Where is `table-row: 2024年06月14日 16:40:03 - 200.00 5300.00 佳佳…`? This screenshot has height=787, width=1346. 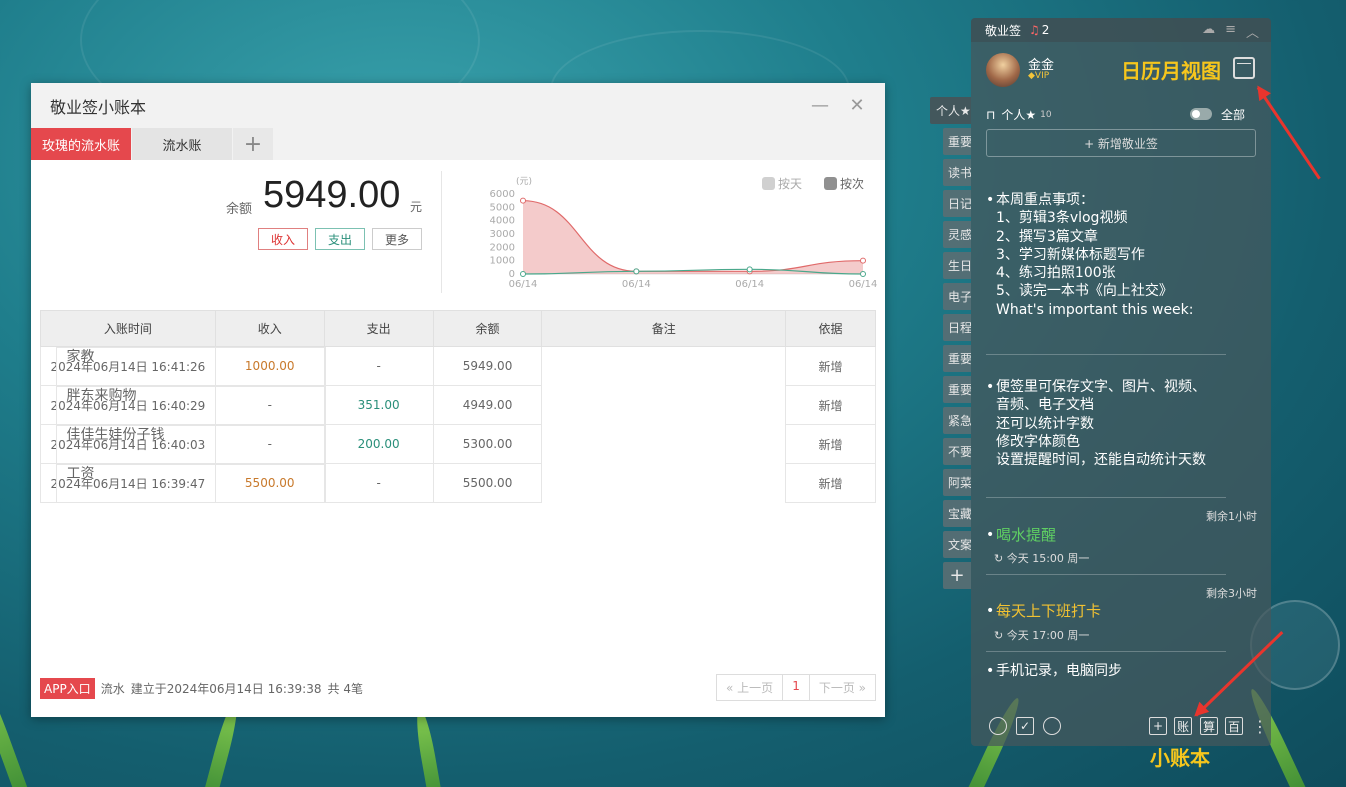 table-row: 2024年06月14日 16:40:03 - 200.00 5300.00 佳佳… is located at coordinates (458, 444).